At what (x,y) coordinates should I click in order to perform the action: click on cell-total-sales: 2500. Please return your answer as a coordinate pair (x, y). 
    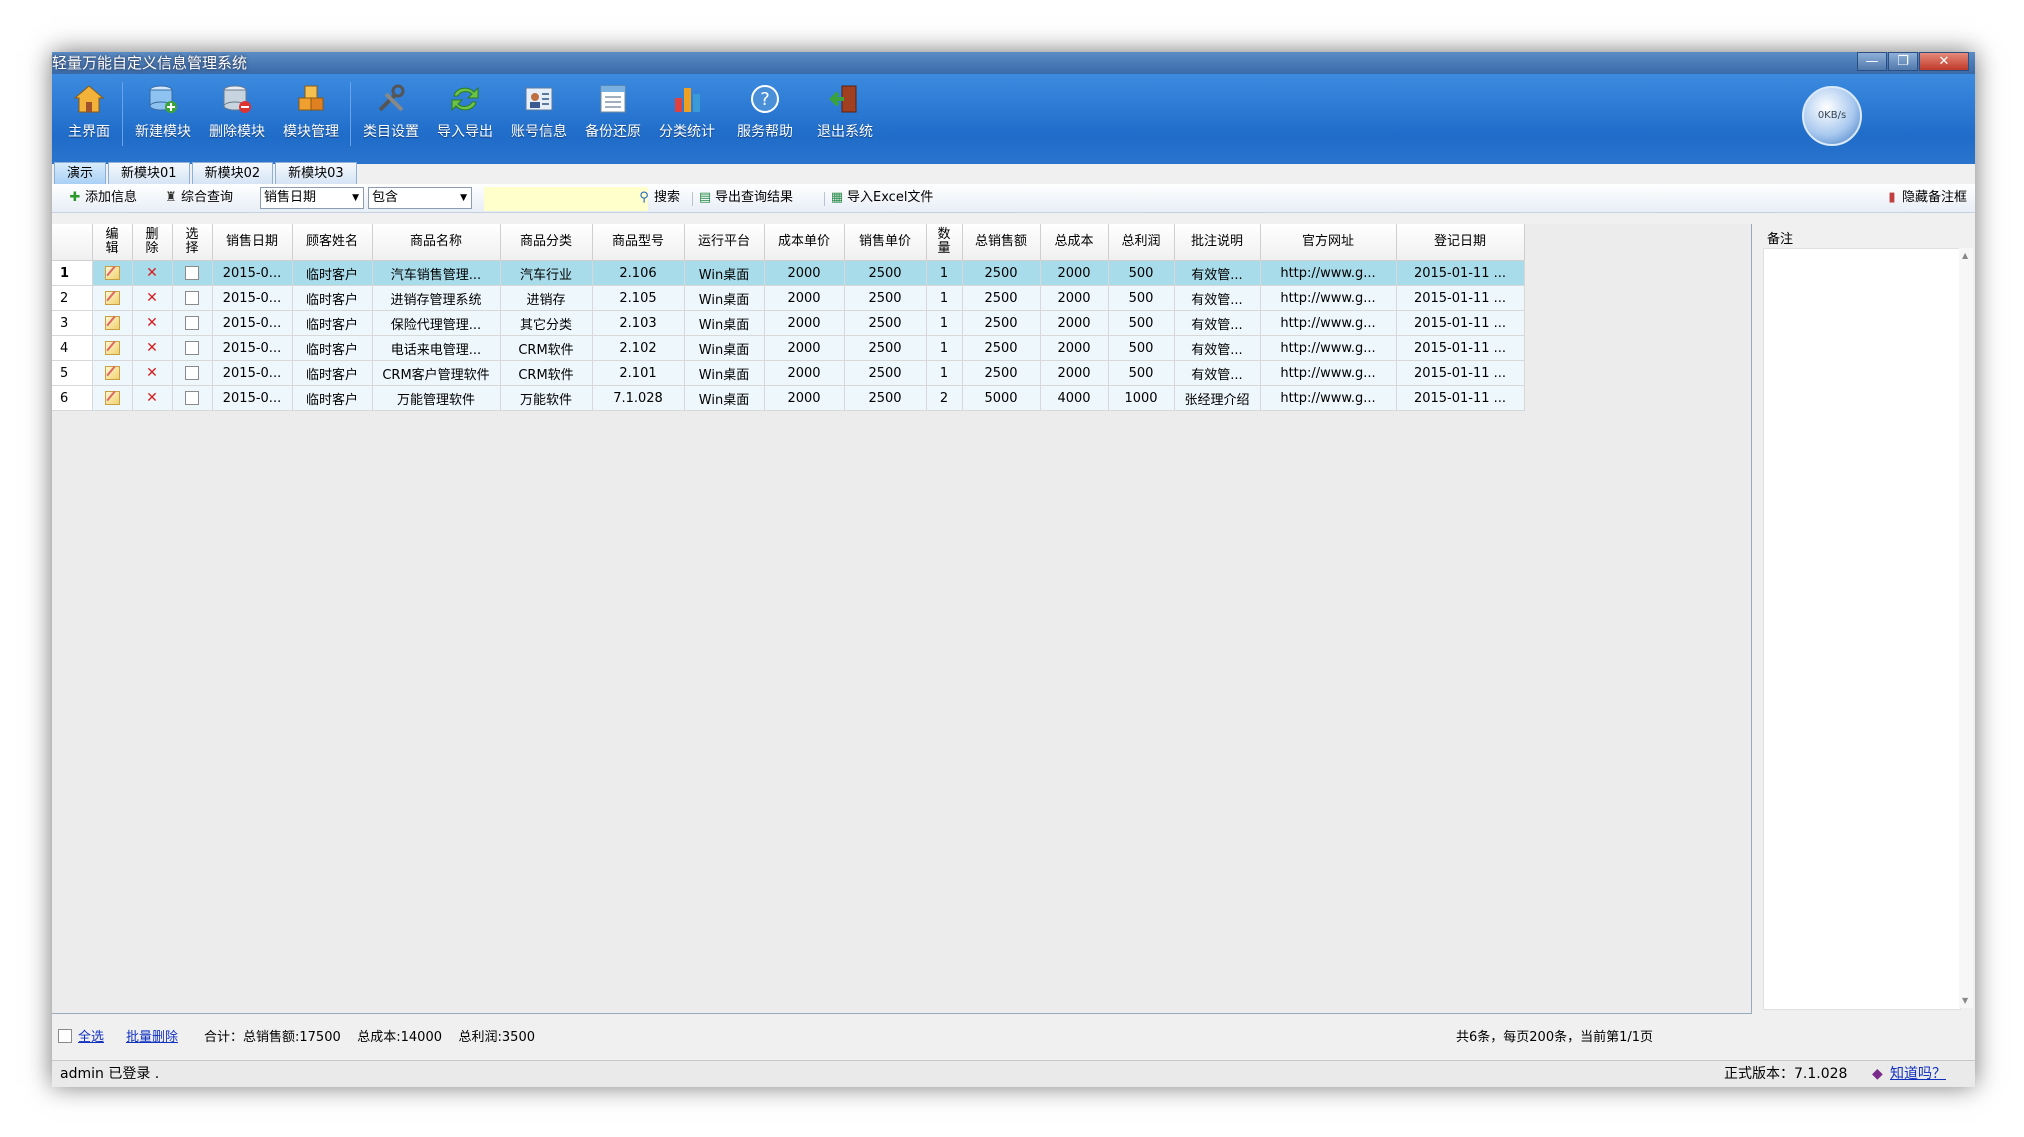
    Looking at the image, I should click on (1001, 348).